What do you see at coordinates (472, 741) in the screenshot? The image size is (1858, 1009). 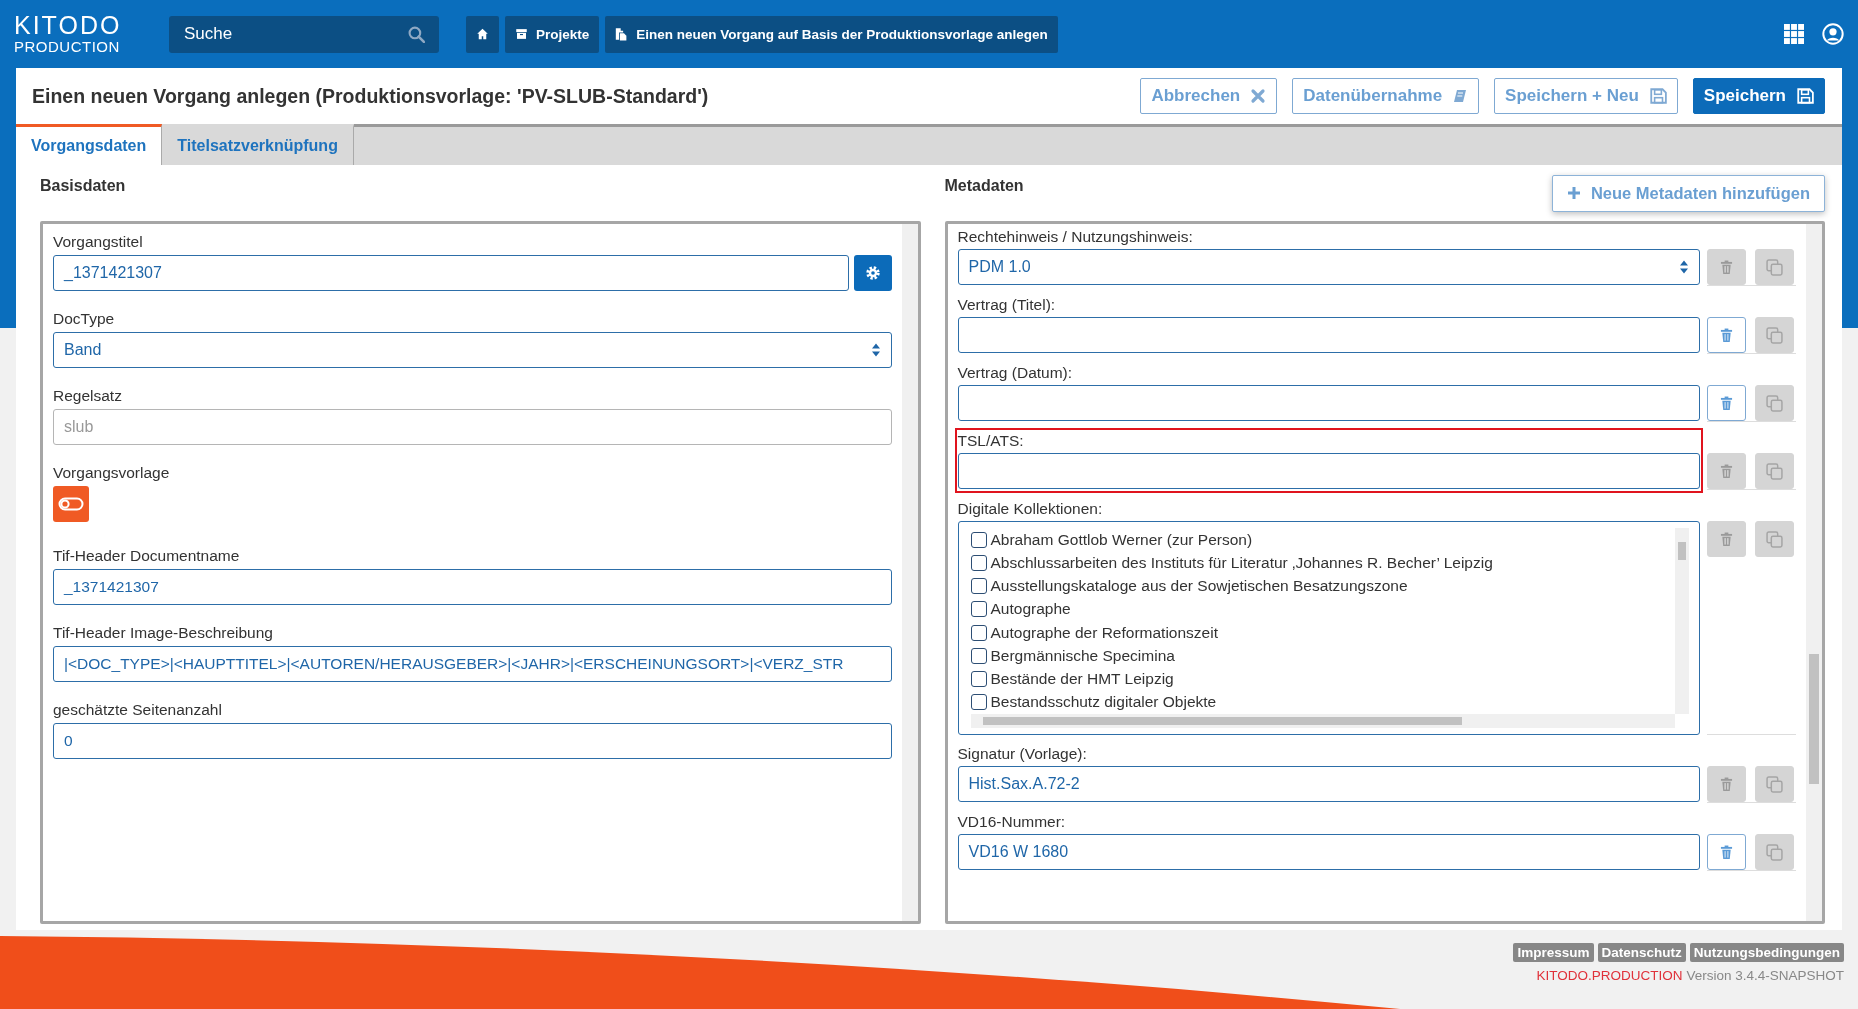 I see `input-field: 0` at bounding box center [472, 741].